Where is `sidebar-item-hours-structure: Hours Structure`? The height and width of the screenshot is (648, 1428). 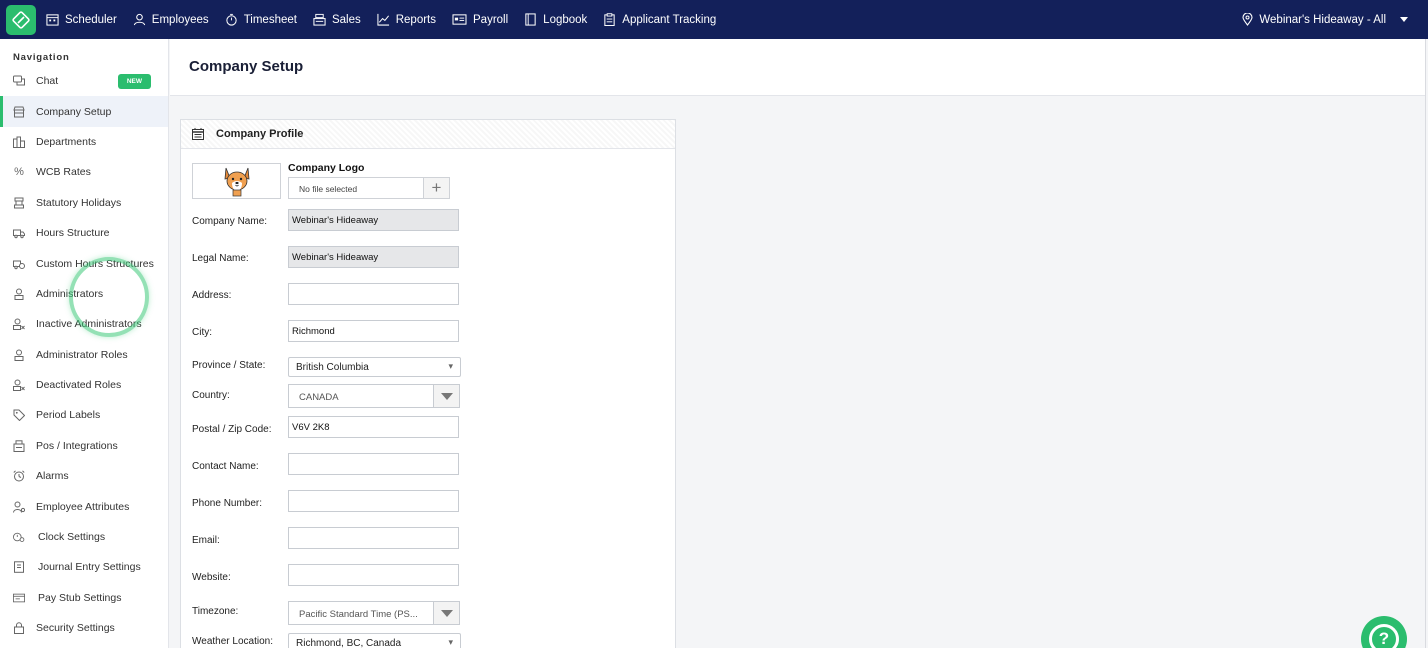
sidebar-item-hours-structure: Hours Structure is located at coordinates (84, 233).